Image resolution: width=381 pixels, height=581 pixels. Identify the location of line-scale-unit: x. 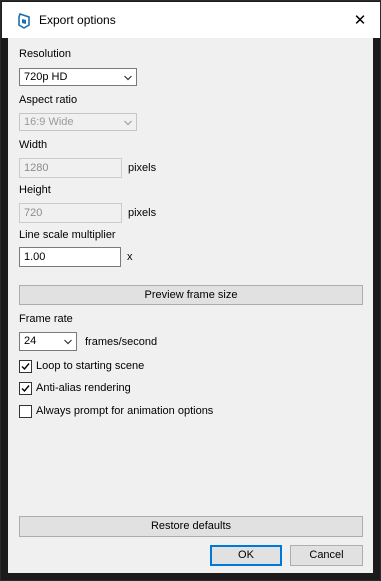
(130, 257).